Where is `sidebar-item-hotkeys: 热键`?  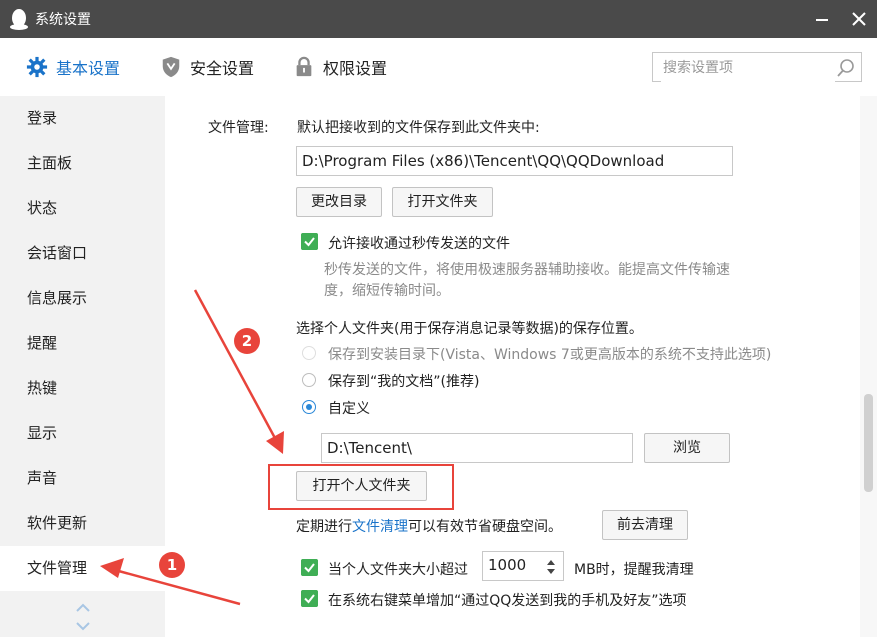
sidebar-item-hotkeys: 热键 is located at coordinates (82, 388).